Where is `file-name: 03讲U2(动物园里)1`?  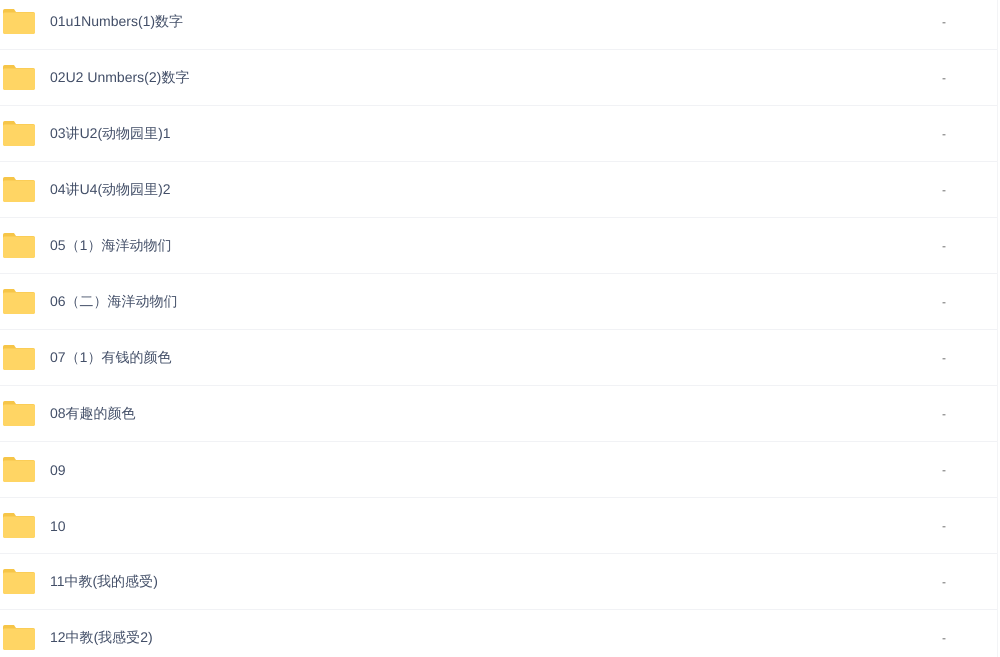
file-name: 03讲U2(动物园里)1 is located at coordinates (110, 133).